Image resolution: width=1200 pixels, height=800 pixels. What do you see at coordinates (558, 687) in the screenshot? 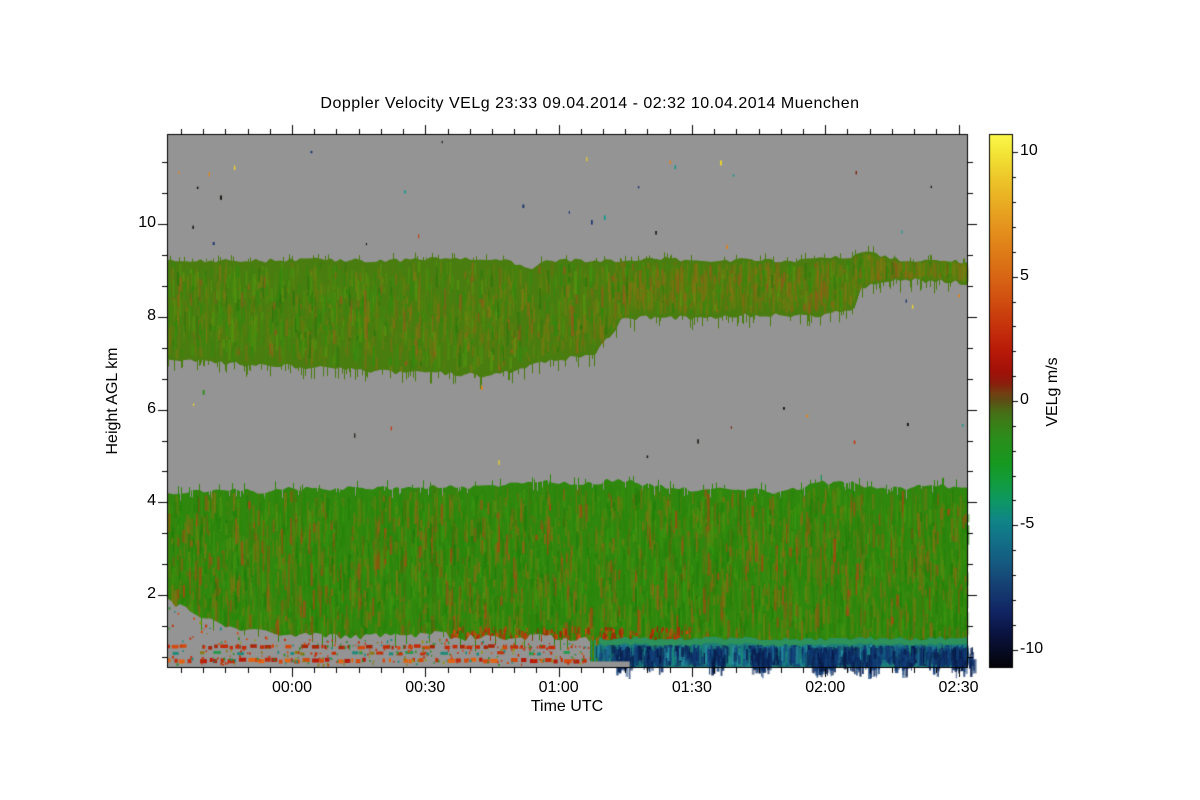
I see `x-tick-label: 01:00` at bounding box center [558, 687].